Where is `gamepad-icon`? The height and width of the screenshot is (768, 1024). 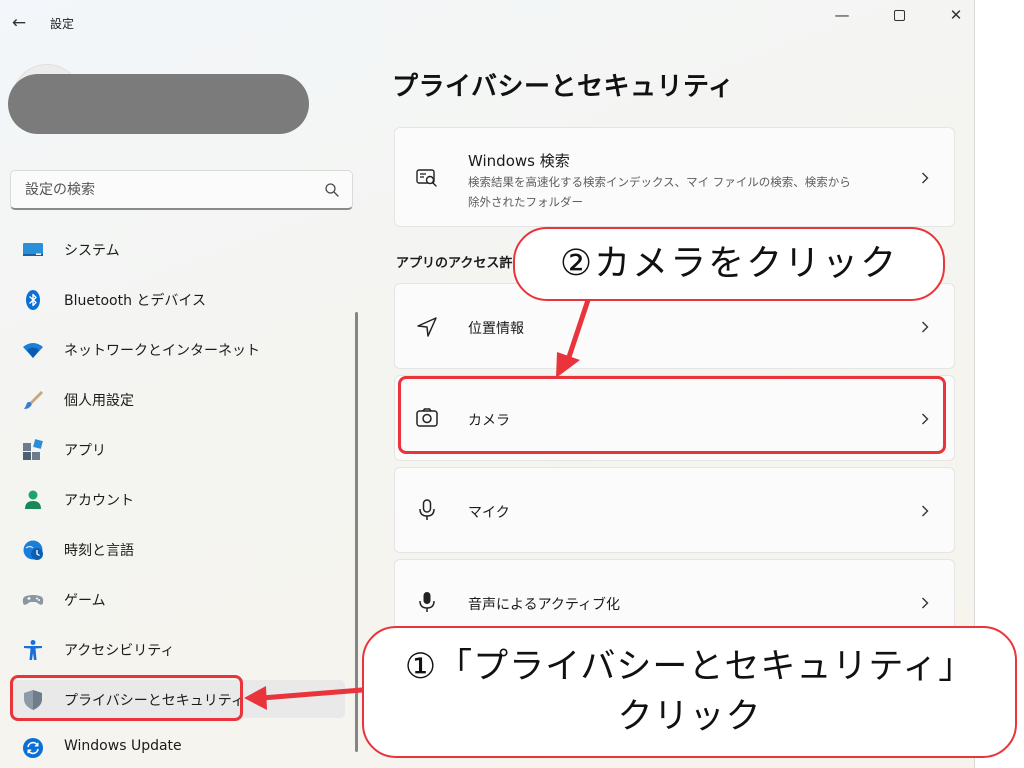 gamepad-icon is located at coordinates (33, 600).